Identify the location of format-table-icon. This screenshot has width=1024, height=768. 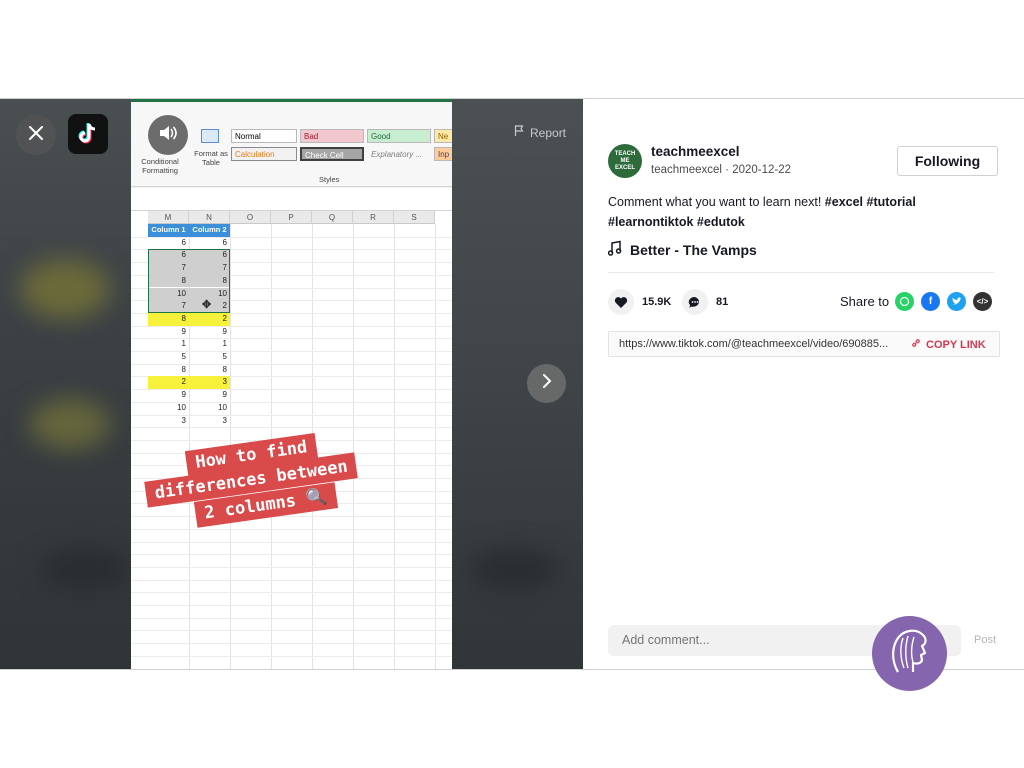
(210, 136).